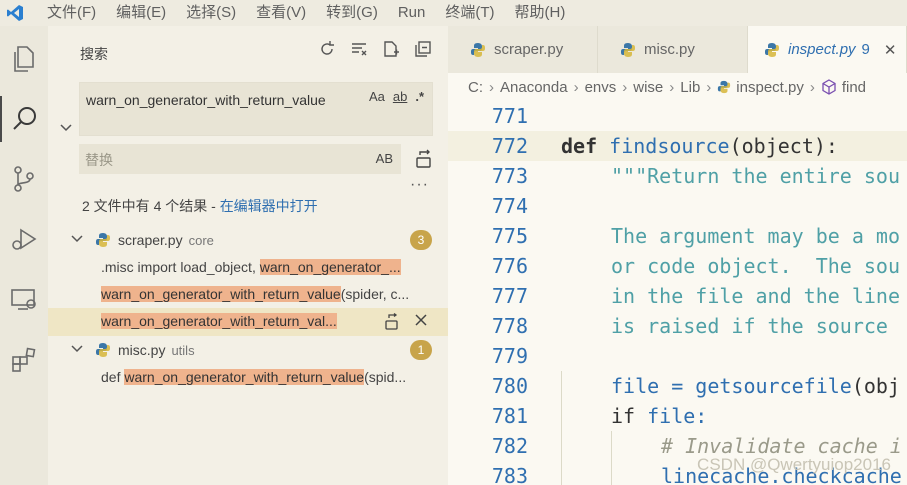 Image resolution: width=907 pixels, height=485 pixels. Describe the element at coordinates (773, 386) in the screenshot. I see `function-name: getsourcefile` at that location.